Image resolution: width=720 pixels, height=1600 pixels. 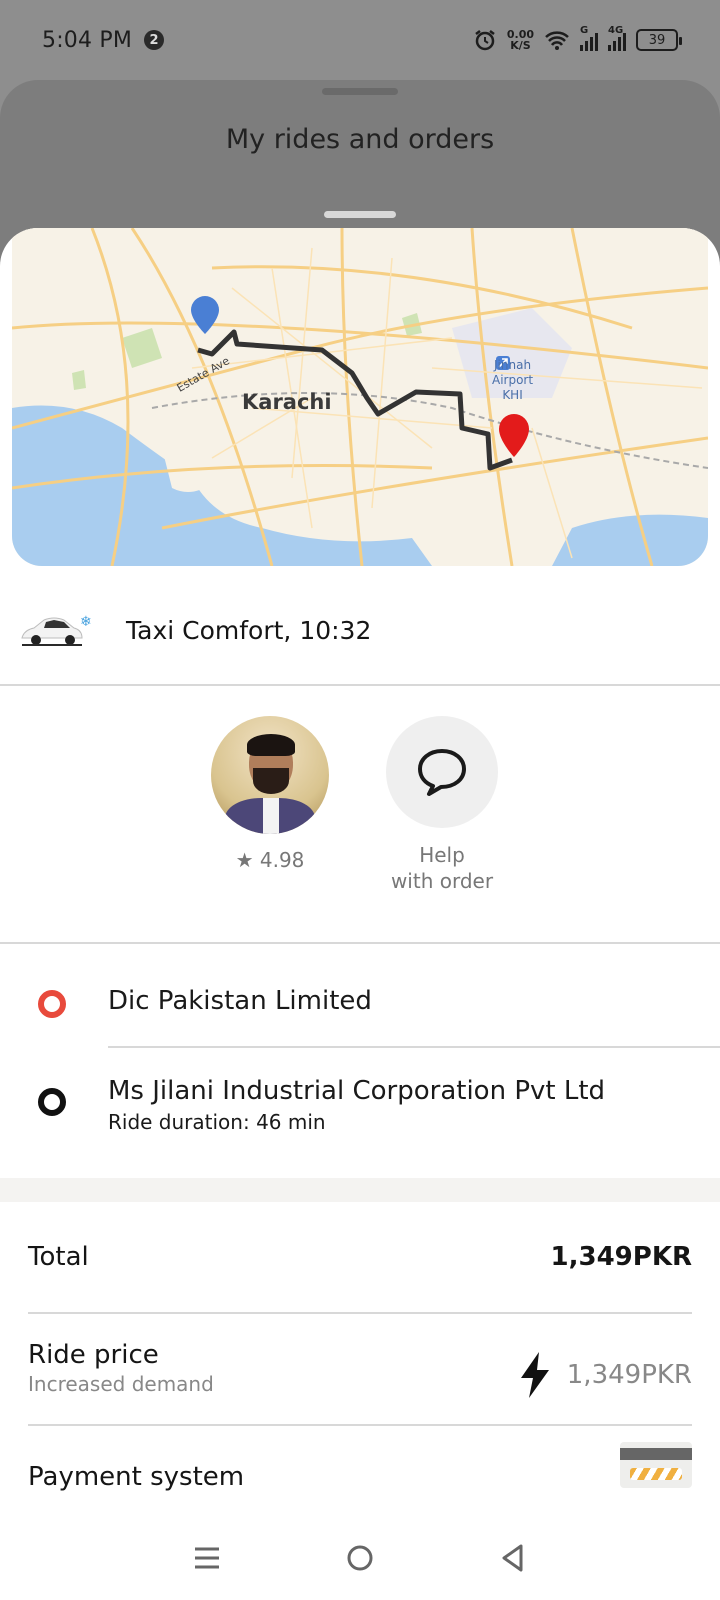 What do you see at coordinates (136, 1477) in the screenshot?
I see `payment-label: Payment system` at bounding box center [136, 1477].